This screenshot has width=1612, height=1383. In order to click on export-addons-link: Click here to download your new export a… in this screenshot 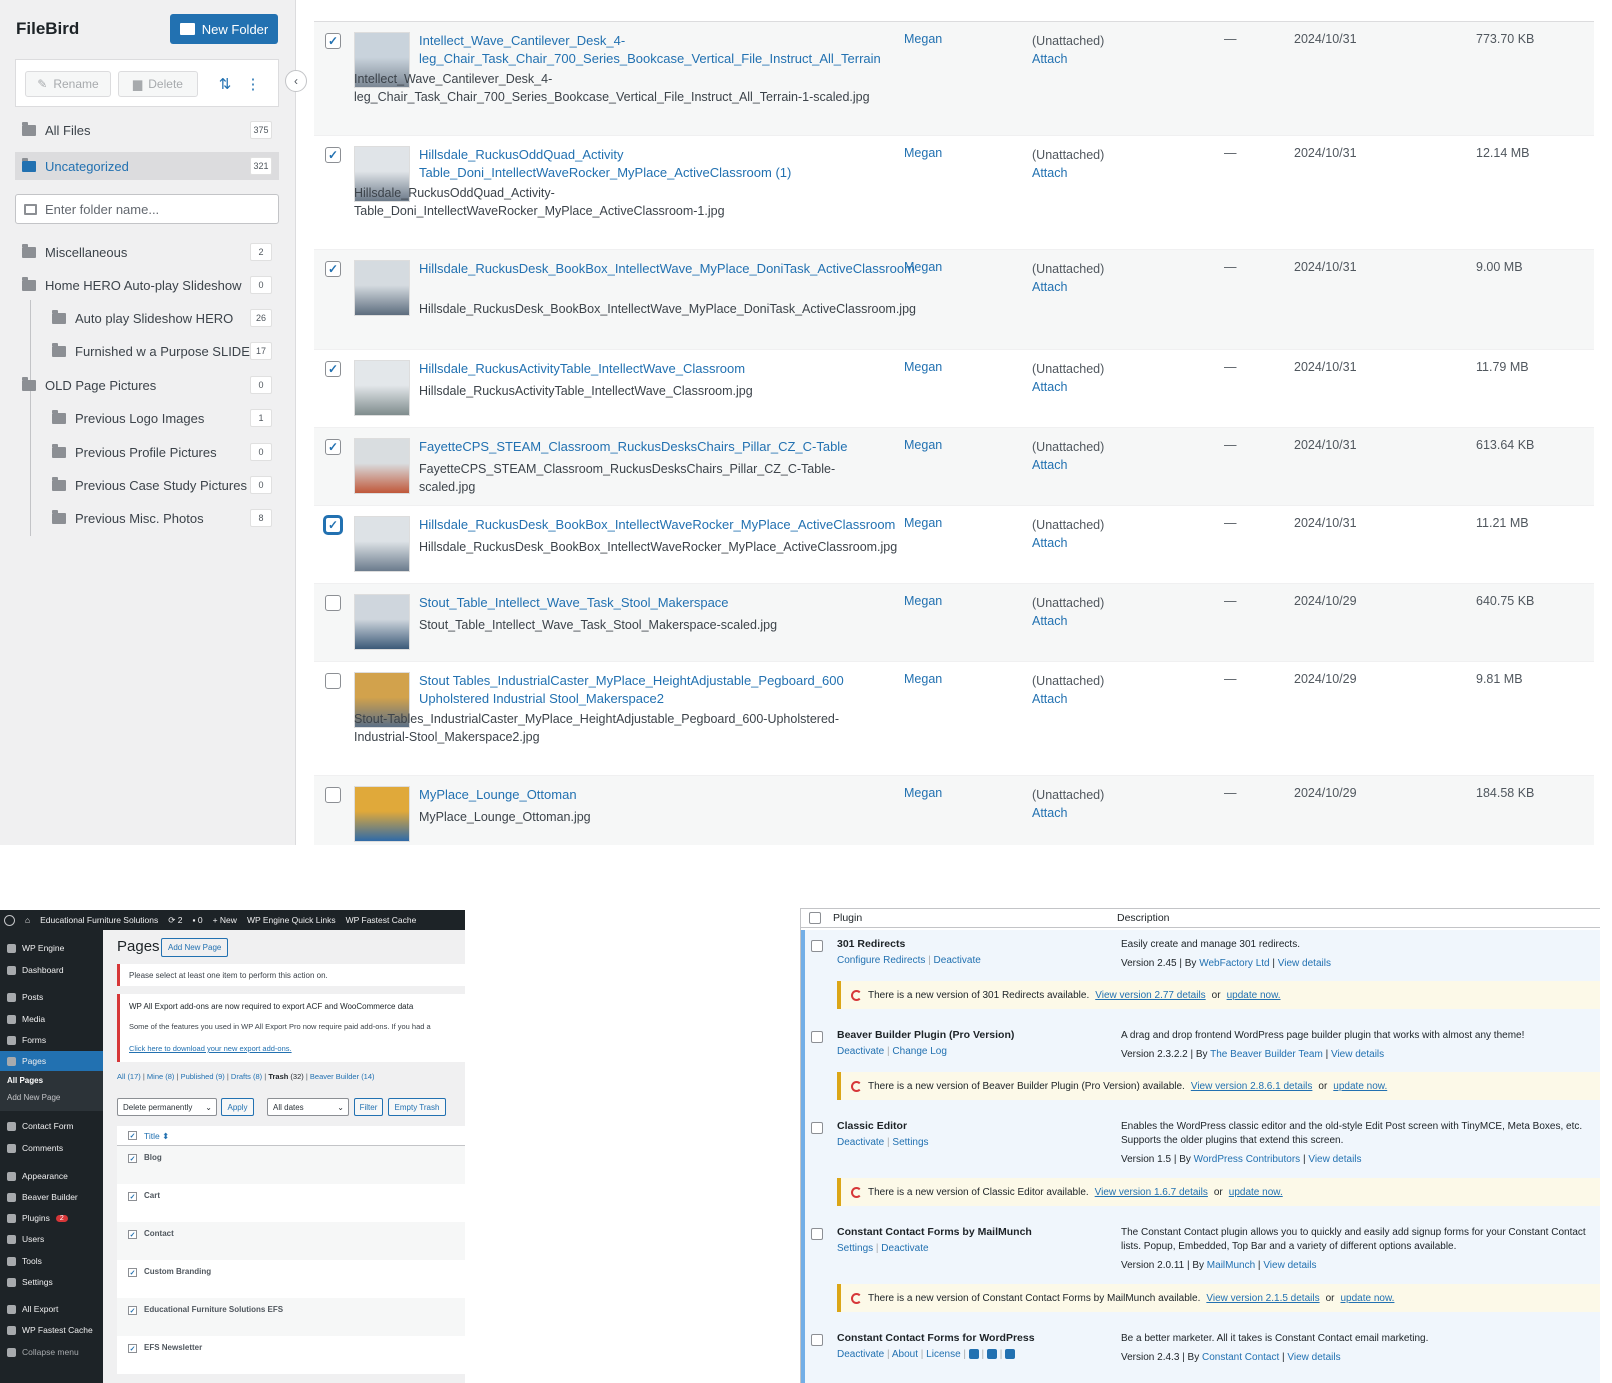, I will do `click(210, 1048)`.